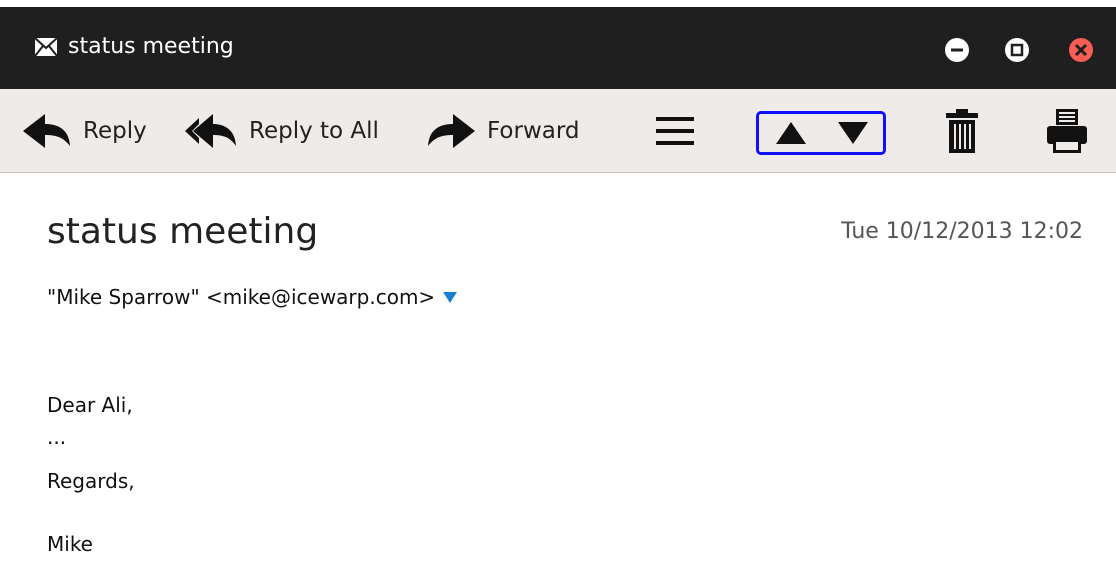 This screenshot has height=585, width=1116. I want to click on reply-all-icon, so click(210, 130).